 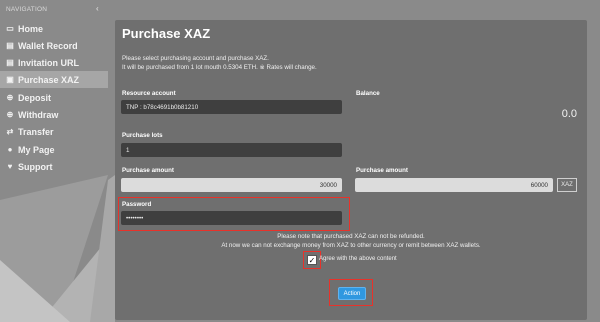 I want to click on money-icon: ▣, so click(x=10, y=79).